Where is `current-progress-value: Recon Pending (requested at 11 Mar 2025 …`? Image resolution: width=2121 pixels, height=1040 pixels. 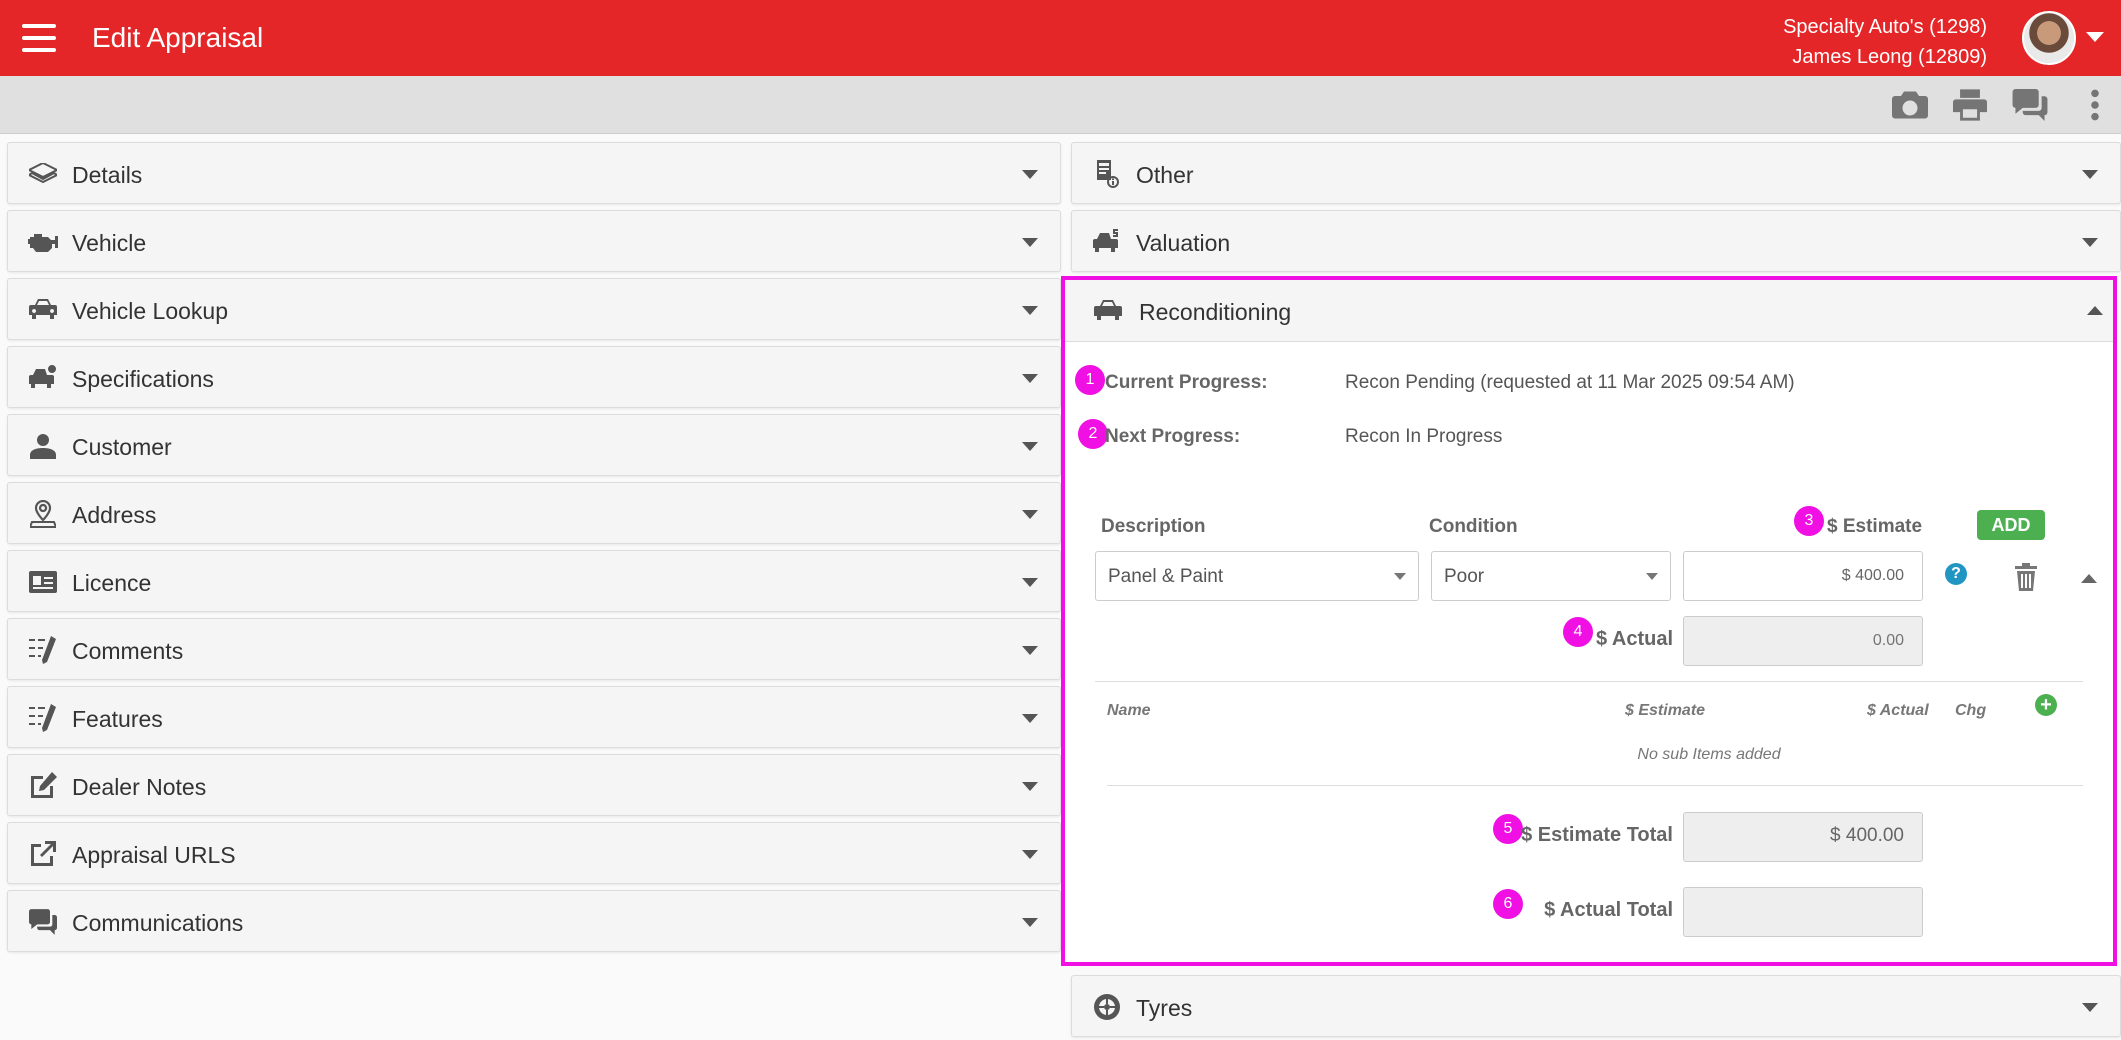
current-progress-value: Recon Pending (requested at 11 Mar 2025 … is located at coordinates (1570, 382).